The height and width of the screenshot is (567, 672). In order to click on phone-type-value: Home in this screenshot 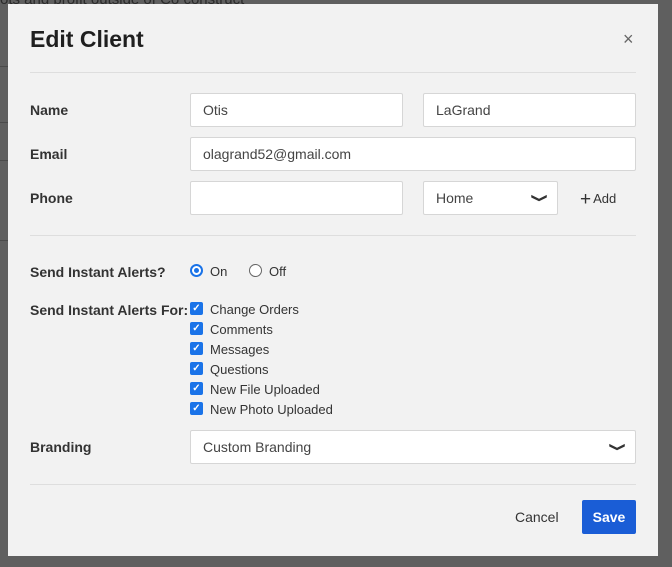, I will do `click(455, 198)`.